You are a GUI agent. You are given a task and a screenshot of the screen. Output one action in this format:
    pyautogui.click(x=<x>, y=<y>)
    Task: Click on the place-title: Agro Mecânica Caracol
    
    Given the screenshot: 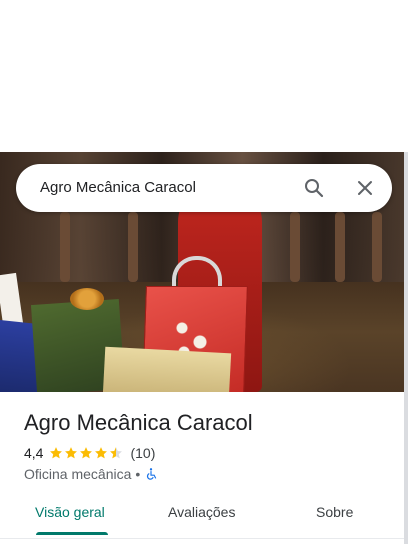 What is the action you would take?
    pyautogui.click(x=138, y=422)
    